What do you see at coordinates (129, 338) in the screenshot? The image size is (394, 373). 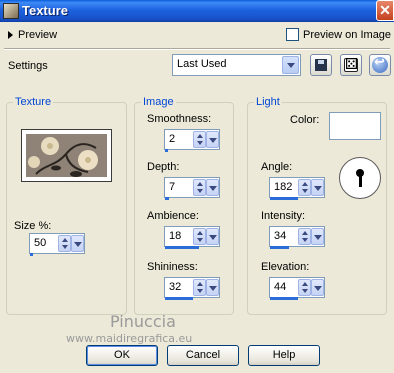 I see `watermark-url: www.maidiregrafica.eu` at bounding box center [129, 338].